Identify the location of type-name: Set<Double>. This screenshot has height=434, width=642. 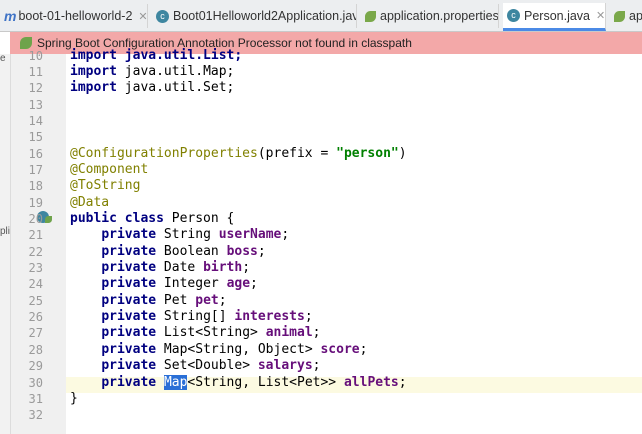
(207, 366).